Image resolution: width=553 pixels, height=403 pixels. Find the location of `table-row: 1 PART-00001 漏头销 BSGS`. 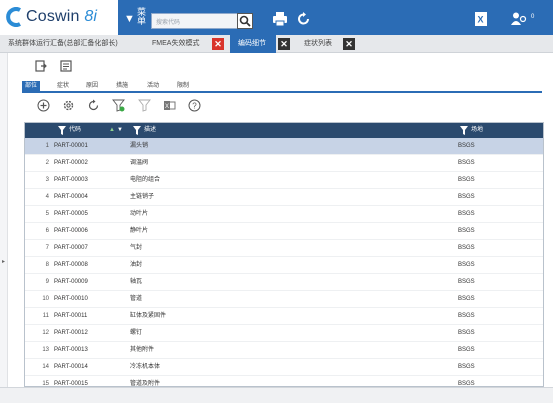

table-row: 1 PART-00001 漏头销 BSGS is located at coordinates (284, 146).